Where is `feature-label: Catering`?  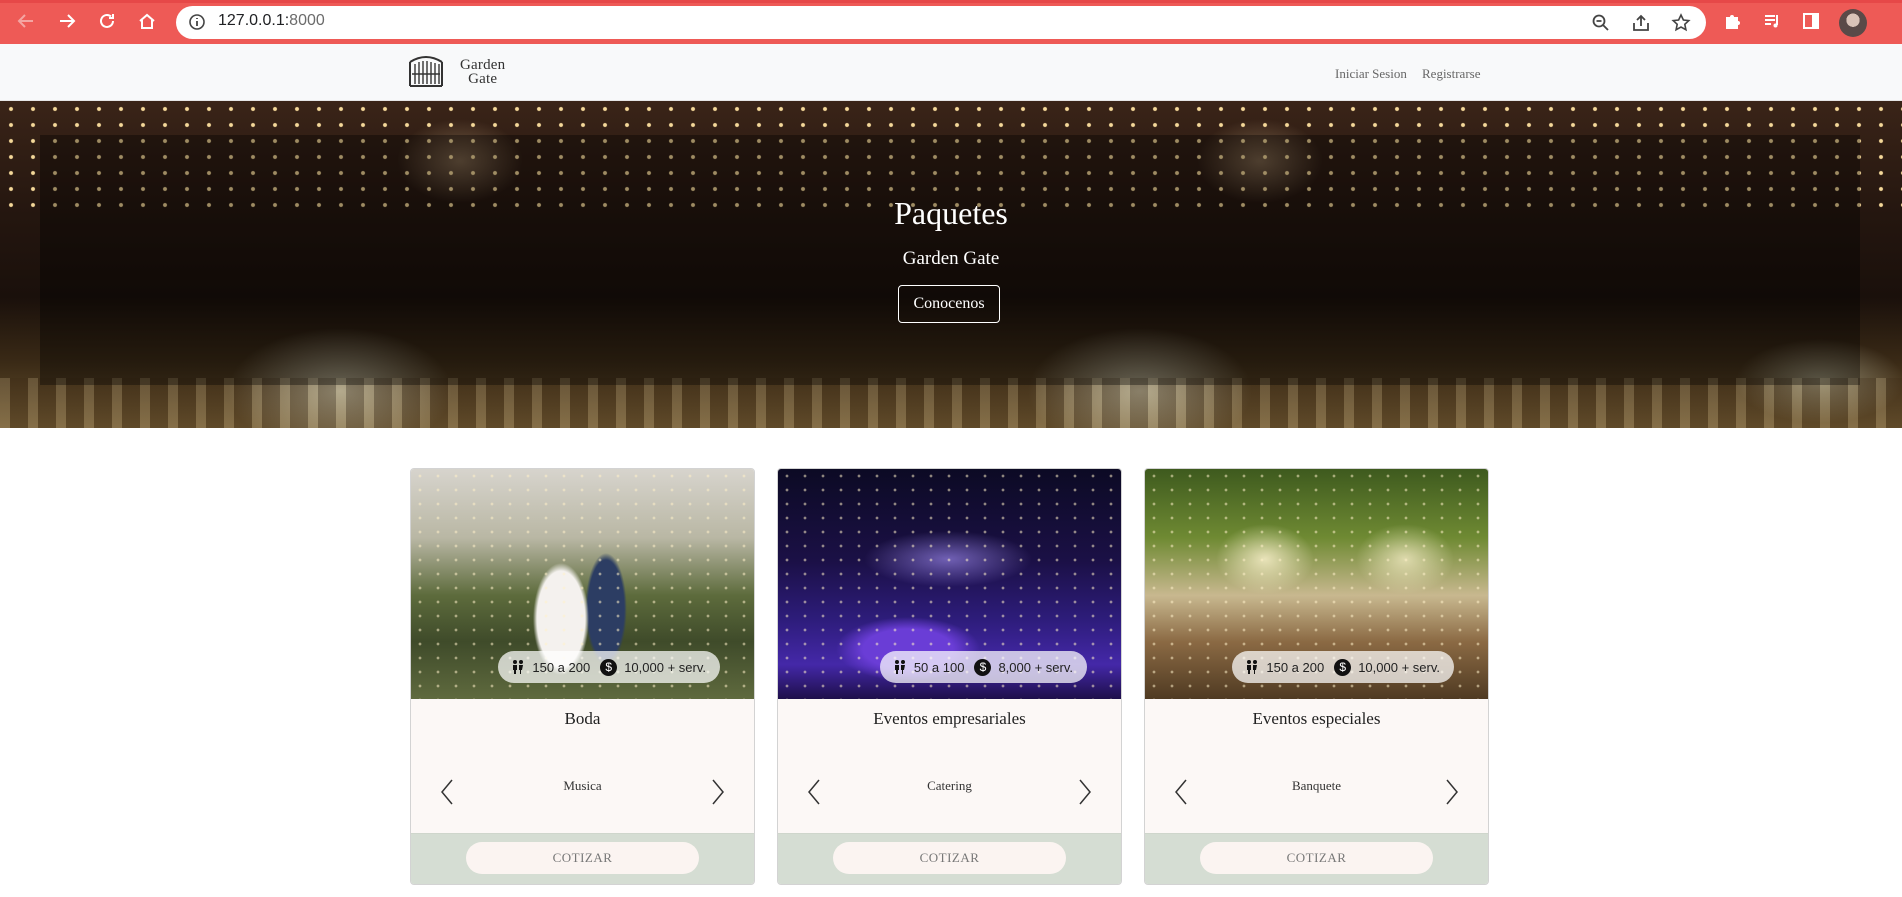
feature-label: Catering is located at coordinates (949, 785).